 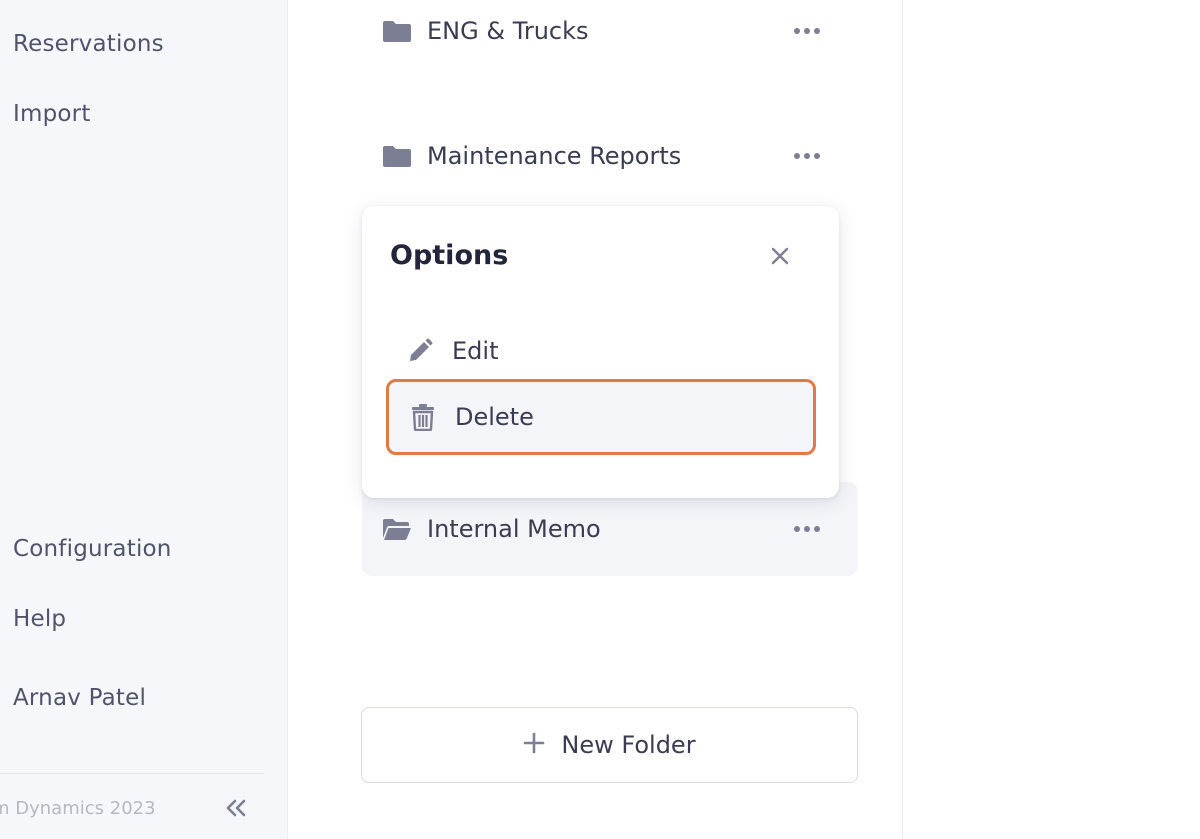 What do you see at coordinates (494, 417) in the screenshot?
I see `delete-label: Delete` at bounding box center [494, 417].